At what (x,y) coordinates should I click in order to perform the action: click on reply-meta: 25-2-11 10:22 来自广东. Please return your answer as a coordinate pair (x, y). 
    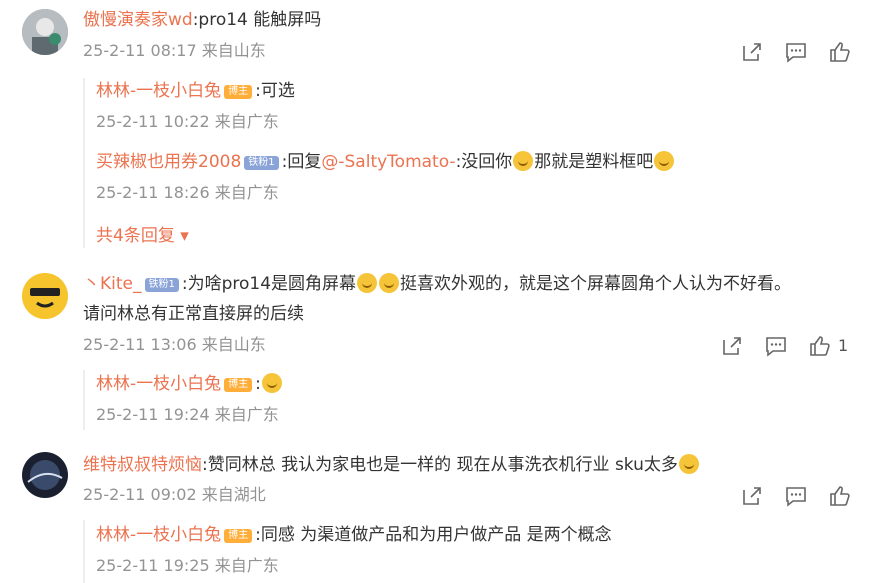
    Looking at the image, I should click on (187, 121).